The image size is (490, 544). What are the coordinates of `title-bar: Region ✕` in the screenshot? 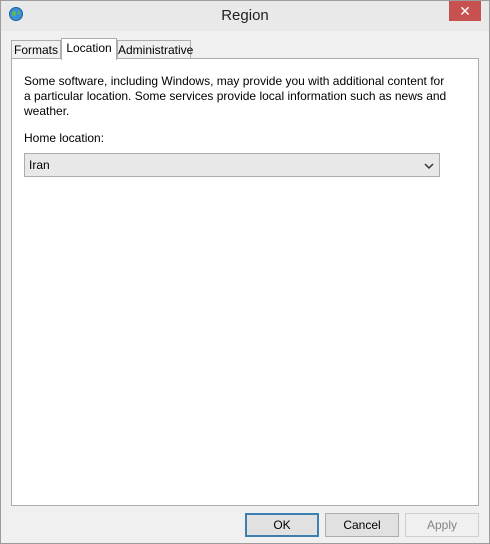 It's located at (245, 16).